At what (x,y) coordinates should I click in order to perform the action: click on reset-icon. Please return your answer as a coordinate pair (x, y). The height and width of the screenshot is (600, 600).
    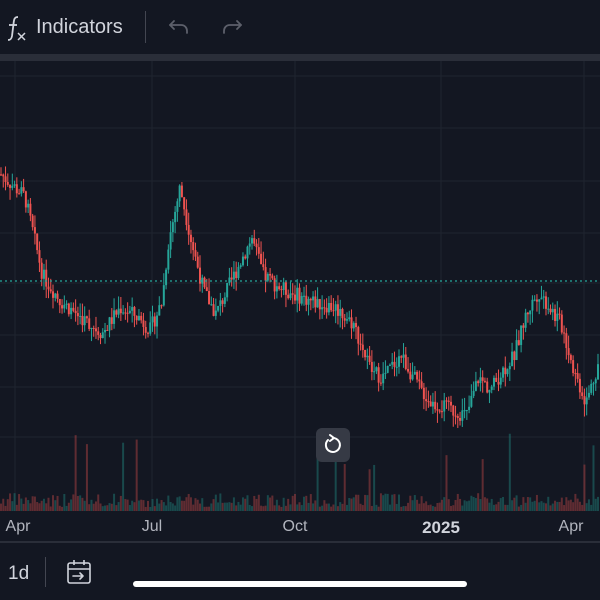
    Looking at the image, I should click on (332, 443).